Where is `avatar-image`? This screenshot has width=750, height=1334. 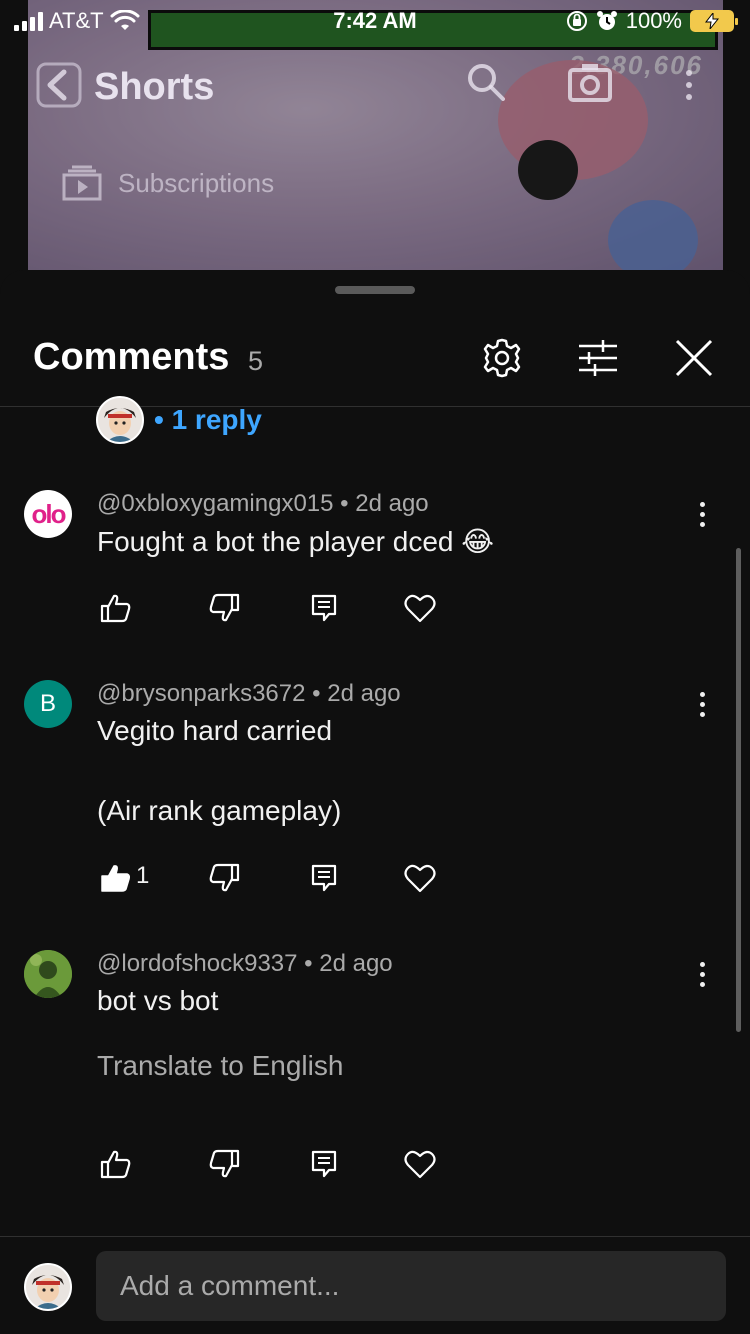
avatar-image is located at coordinates (48, 974).